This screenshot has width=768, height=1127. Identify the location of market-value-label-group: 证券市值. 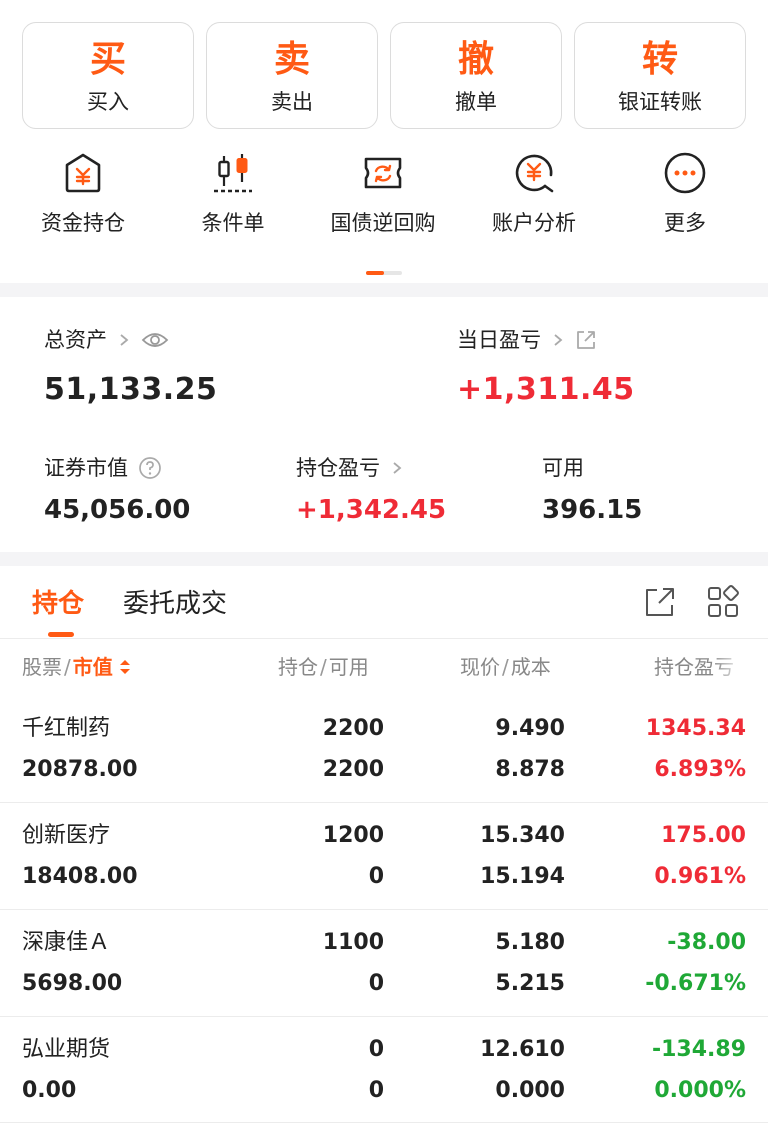
(103, 468).